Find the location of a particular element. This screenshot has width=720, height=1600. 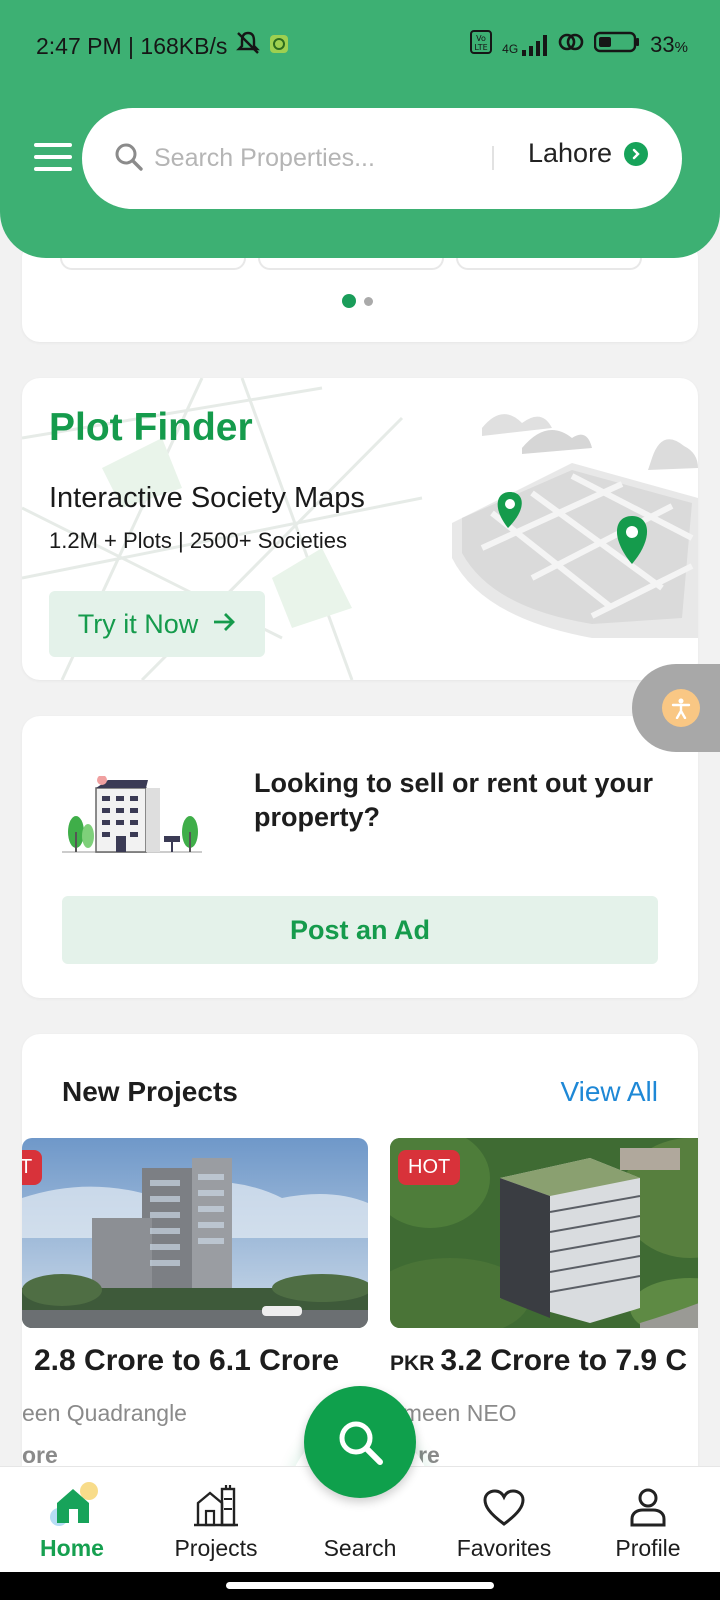

nav-home-label: Home is located at coordinates (72, 1548).